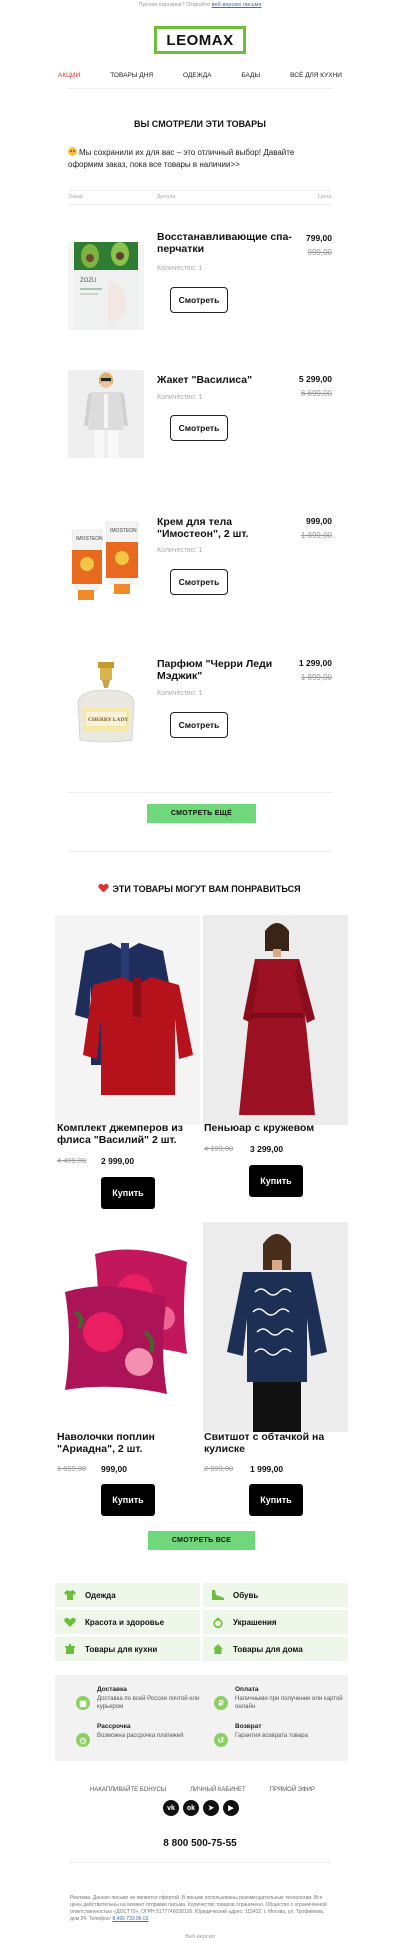 The image size is (400, 1943). What do you see at coordinates (315, 379) in the screenshot?
I see `product-price: 5 299,00` at bounding box center [315, 379].